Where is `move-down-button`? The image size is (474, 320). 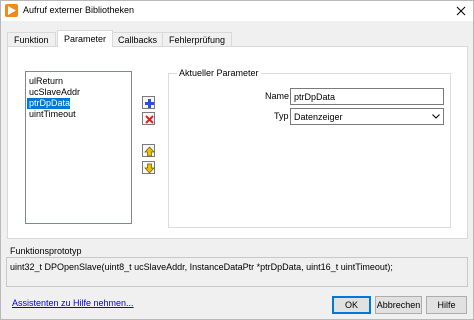 move-down-button is located at coordinates (148, 167).